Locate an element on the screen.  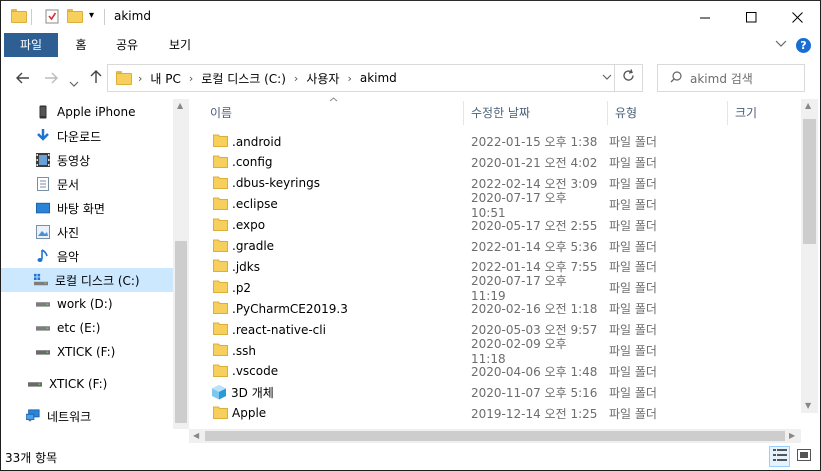
help-icon: ? is located at coordinates (803, 45).